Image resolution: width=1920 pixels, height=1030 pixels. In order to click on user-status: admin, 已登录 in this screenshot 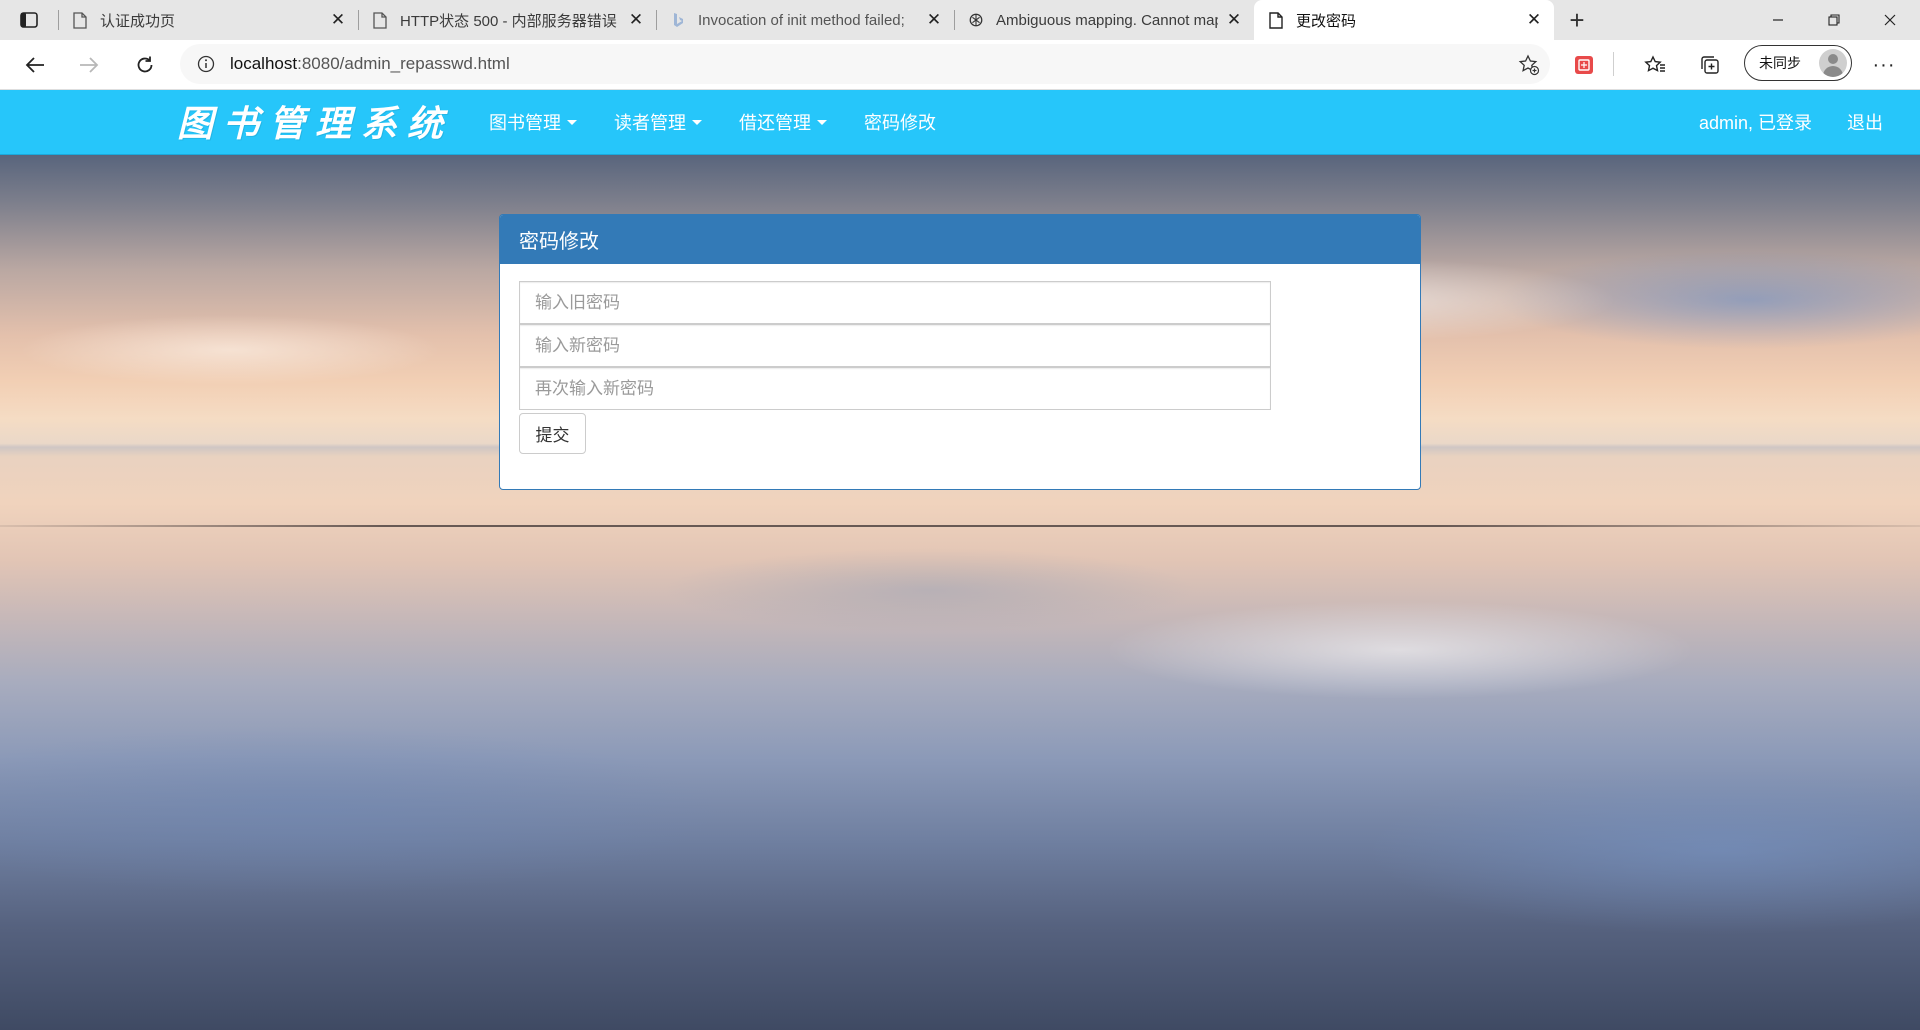, I will do `click(1755, 122)`.